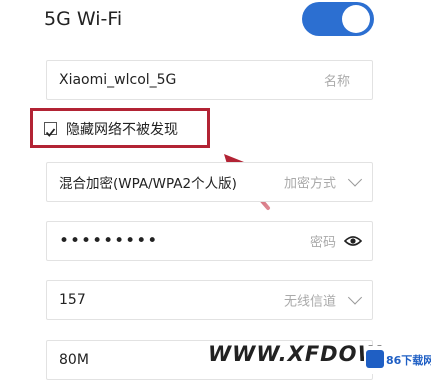 The image size is (431, 391). What do you see at coordinates (83, 19) in the screenshot?
I see `wifi-band-title: 5G Wi-Fi` at bounding box center [83, 19].